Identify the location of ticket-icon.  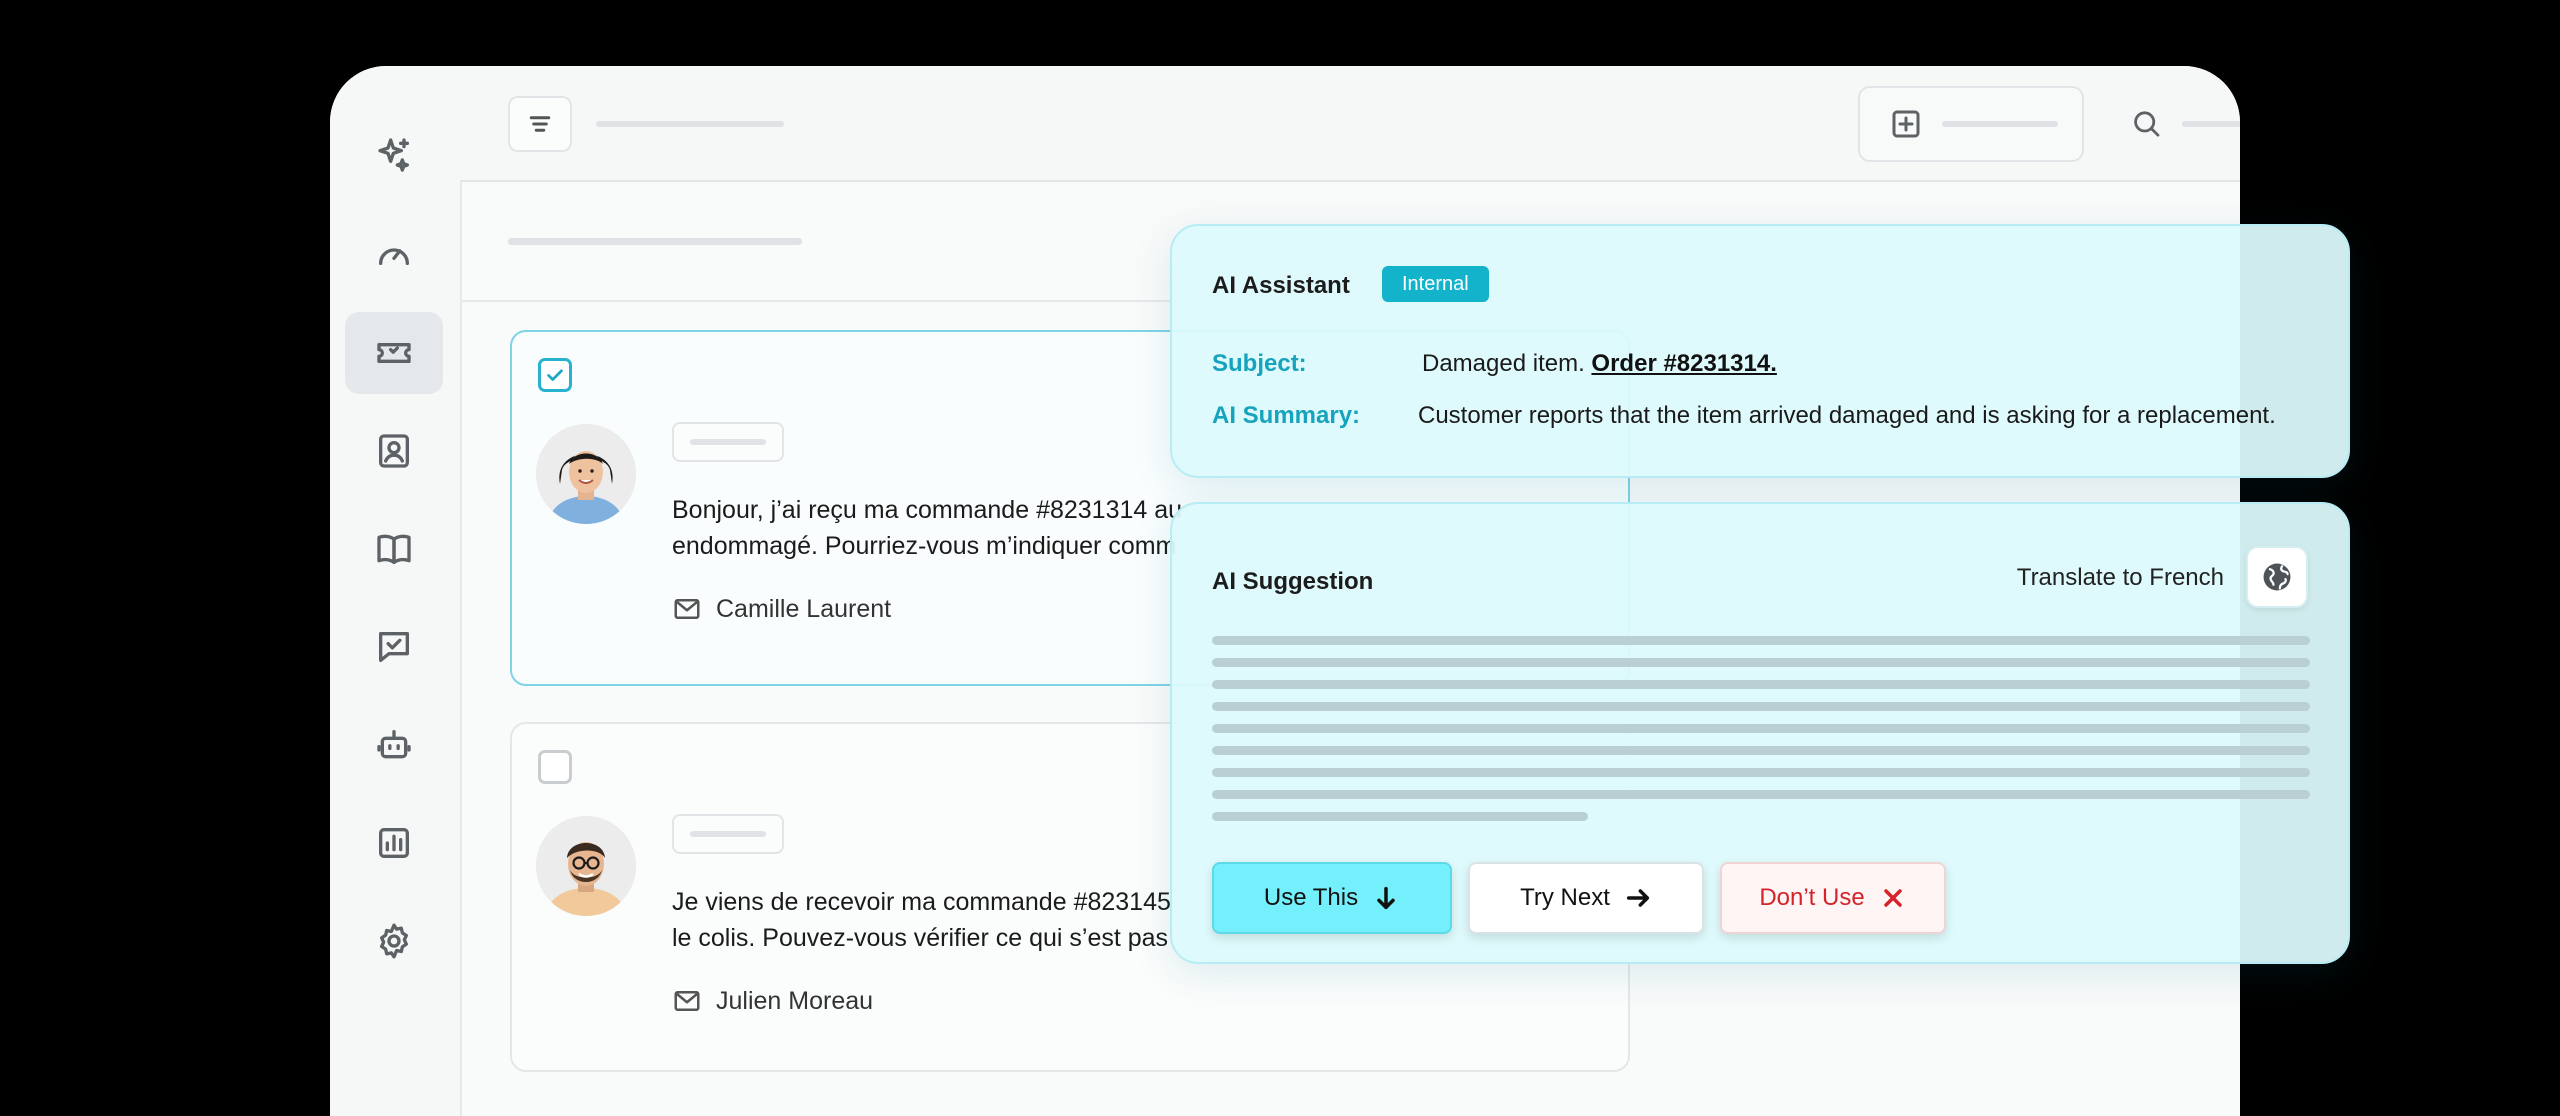
(394, 353).